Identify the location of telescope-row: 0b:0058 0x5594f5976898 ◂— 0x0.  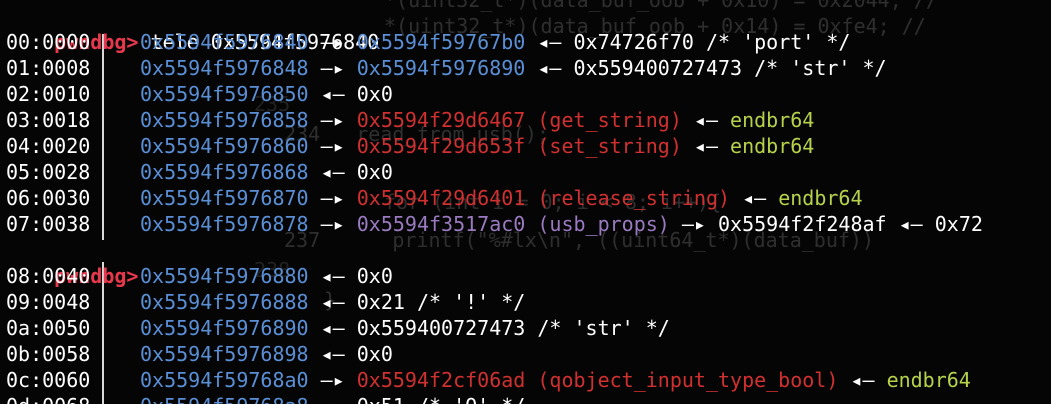
(199, 354).